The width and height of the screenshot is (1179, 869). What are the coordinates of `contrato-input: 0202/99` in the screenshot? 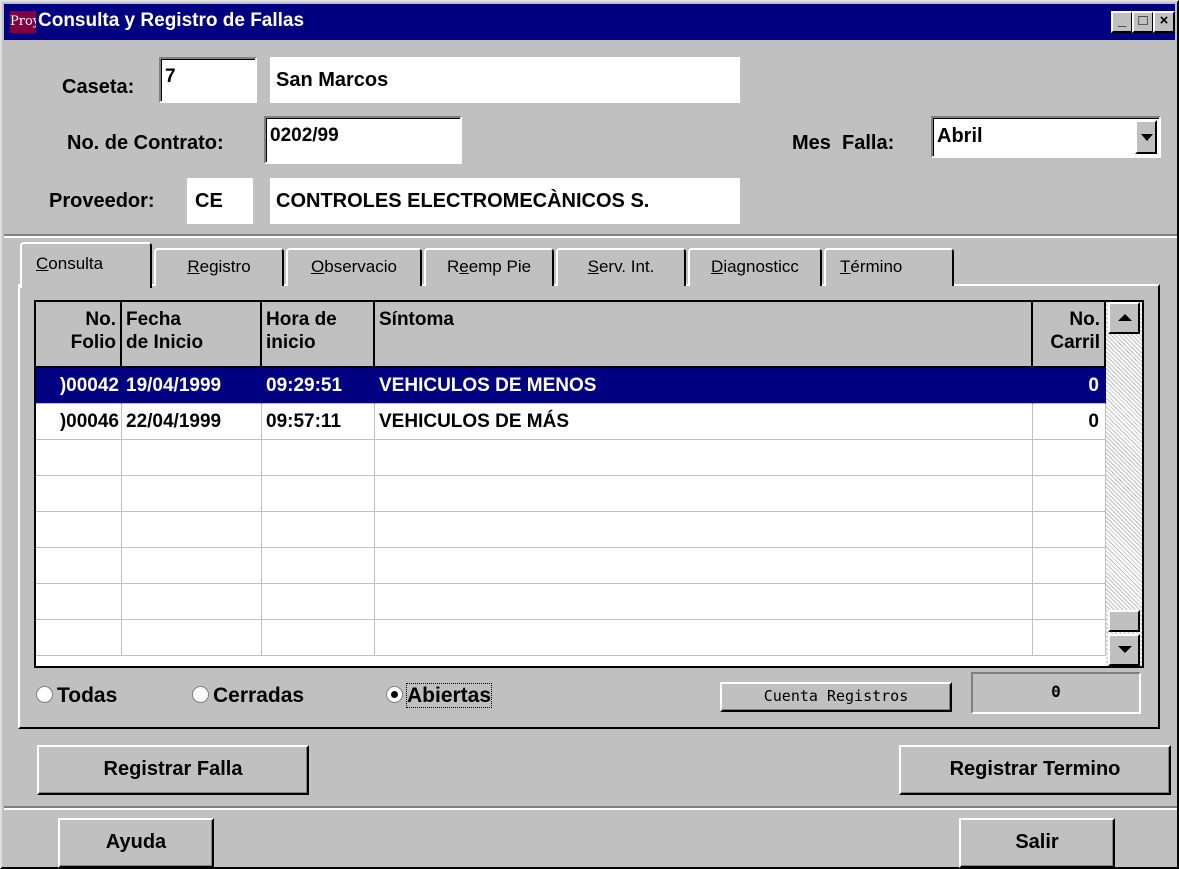 It's located at (363, 140).